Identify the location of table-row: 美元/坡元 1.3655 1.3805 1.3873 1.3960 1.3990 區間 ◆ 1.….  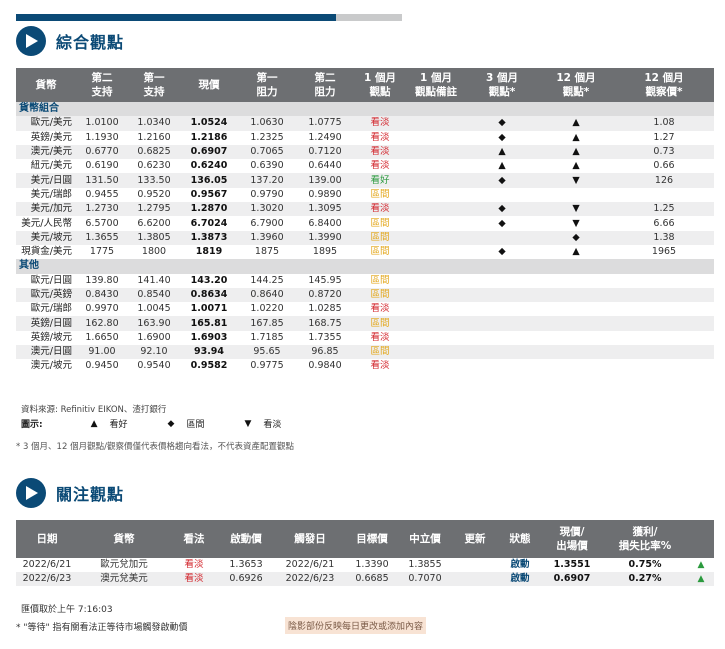
(365, 237).